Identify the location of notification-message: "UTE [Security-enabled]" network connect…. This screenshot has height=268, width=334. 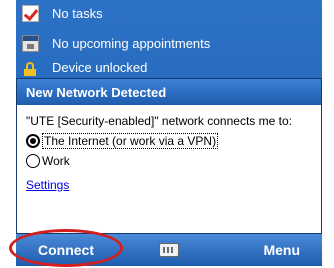
(159, 121).